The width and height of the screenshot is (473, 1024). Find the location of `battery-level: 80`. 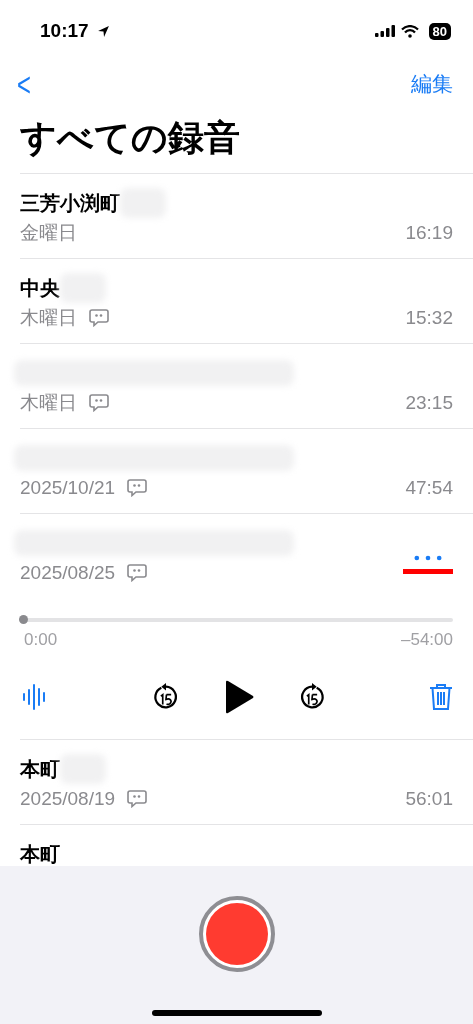

battery-level: 80 is located at coordinates (439, 31).